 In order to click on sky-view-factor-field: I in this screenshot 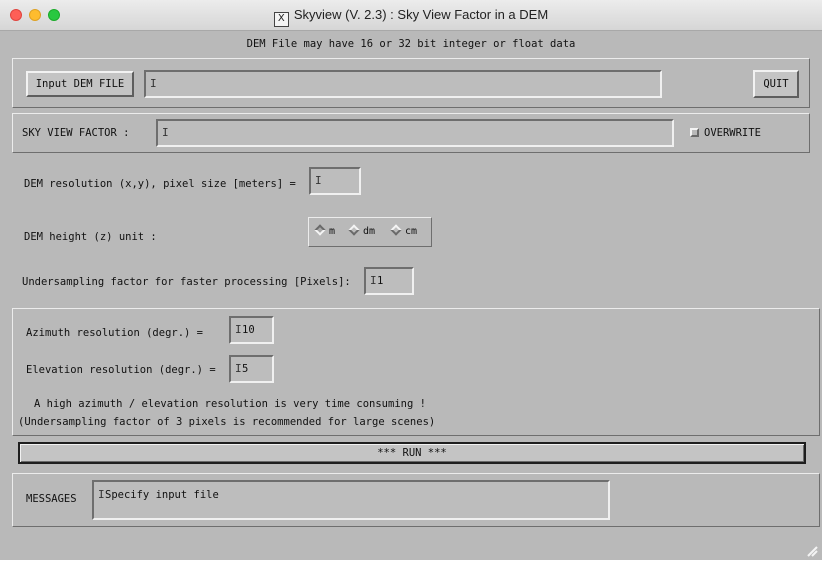, I will do `click(415, 133)`.